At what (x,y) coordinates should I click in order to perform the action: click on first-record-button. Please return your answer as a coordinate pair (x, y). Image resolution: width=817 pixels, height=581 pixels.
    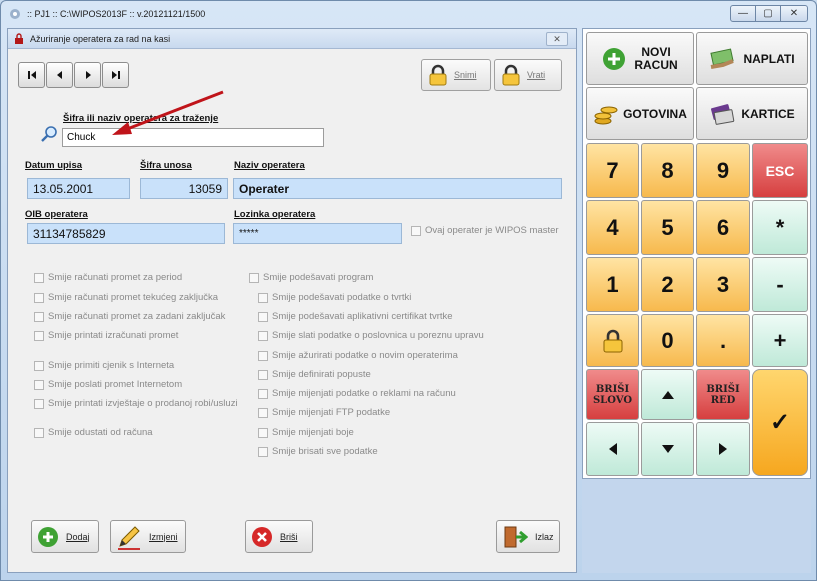
    Looking at the image, I should click on (31, 75).